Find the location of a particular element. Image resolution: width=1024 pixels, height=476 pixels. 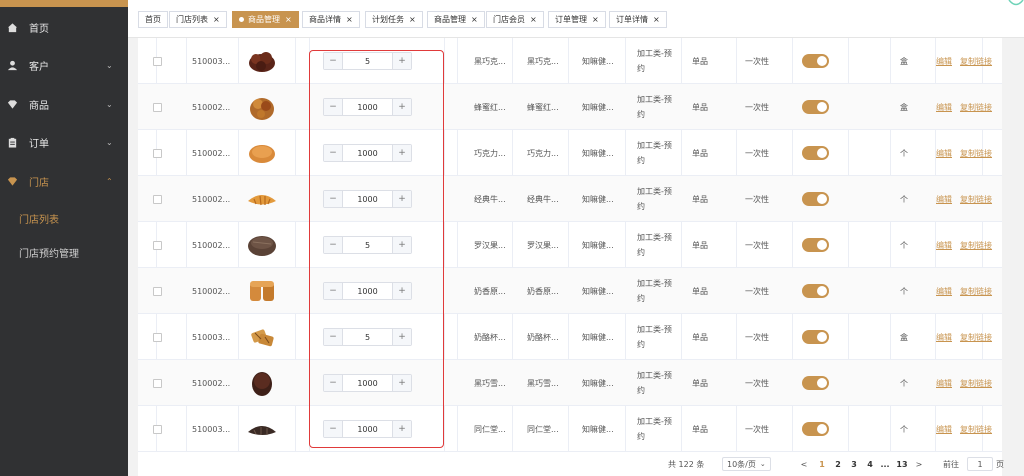

prev-page-button: < is located at coordinates (804, 464).